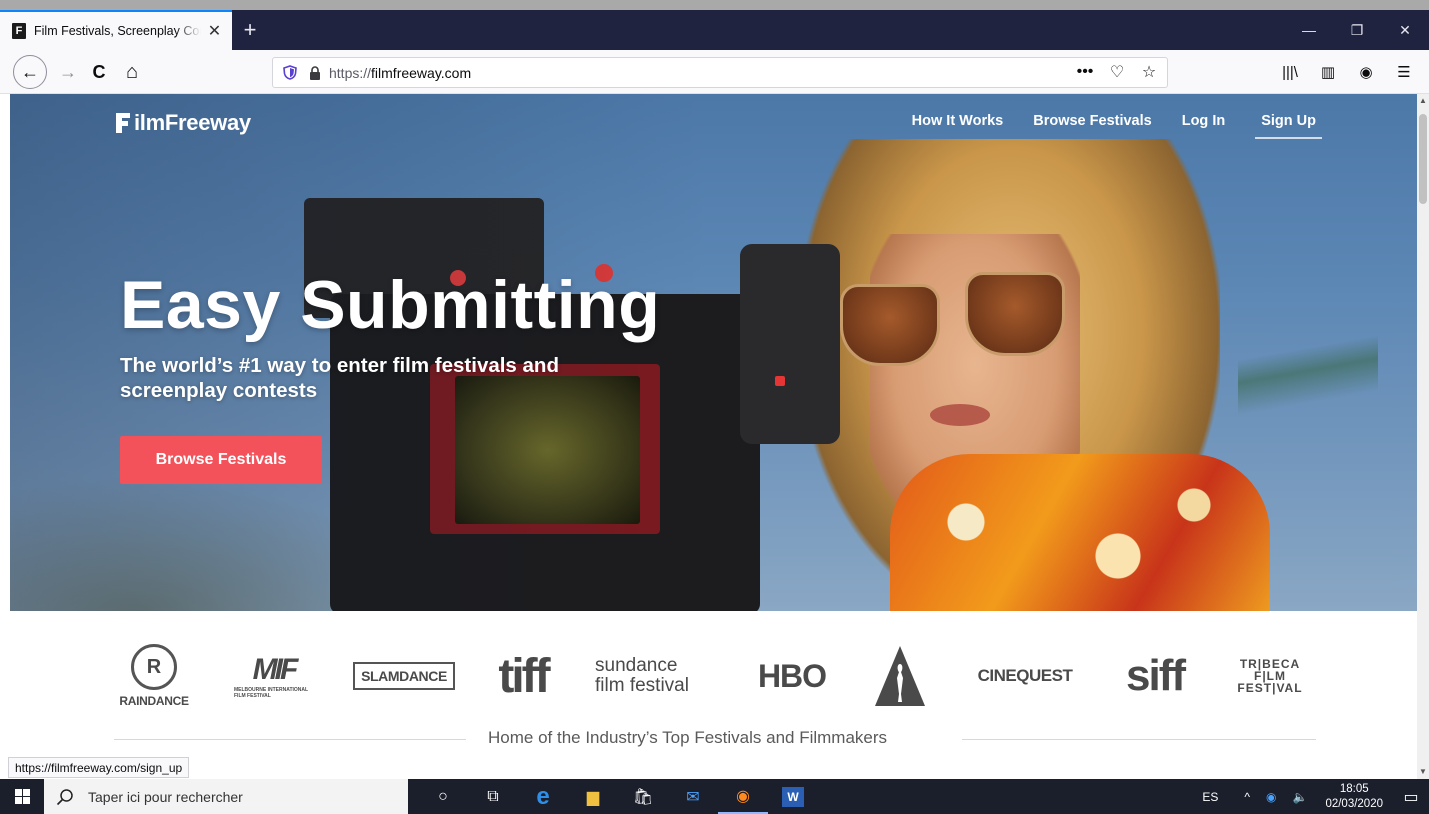 Image resolution: width=1429 pixels, height=814 pixels. I want to click on nav-browse-festivals: Browse Festivals, so click(1092, 126).